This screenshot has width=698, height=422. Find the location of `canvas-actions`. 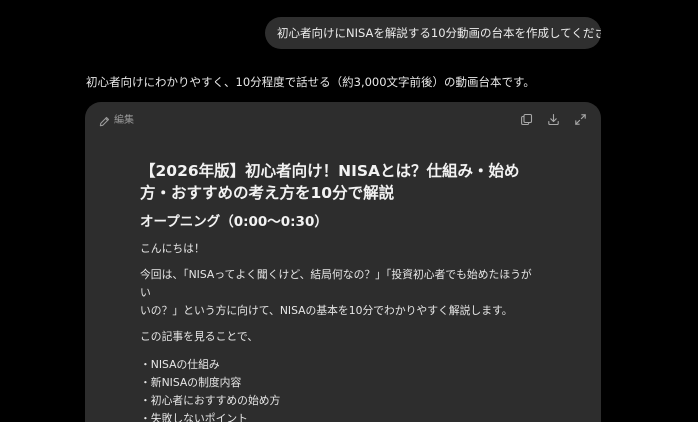

canvas-actions is located at coordinates (553, 119).